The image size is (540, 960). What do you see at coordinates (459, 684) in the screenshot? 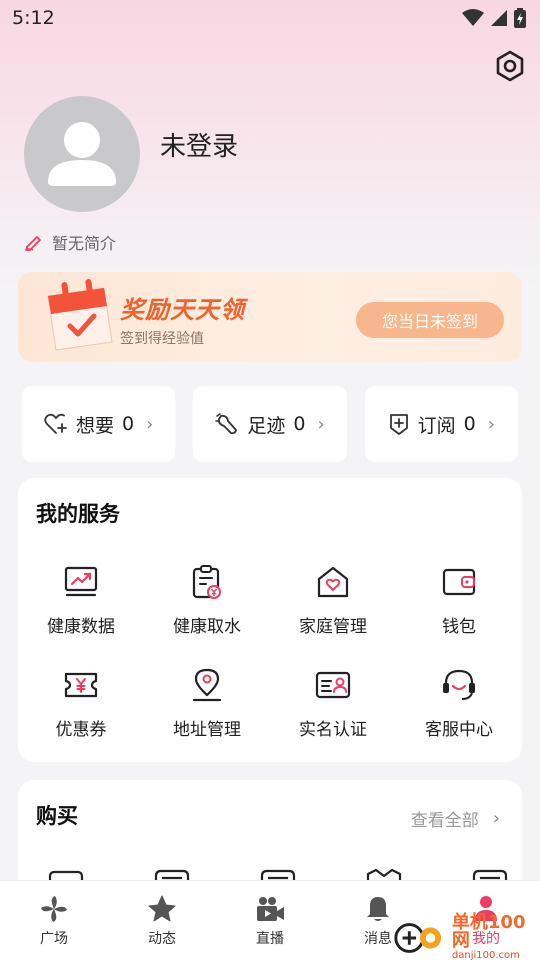
I see `headset-icon` at bounding box center [459, 684].